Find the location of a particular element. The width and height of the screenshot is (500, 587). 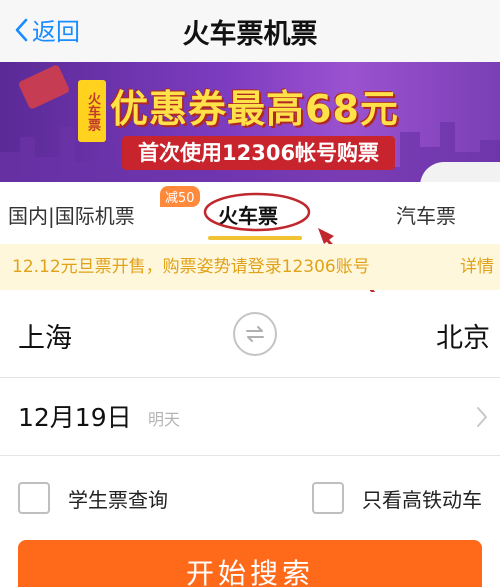

tab-bus: 汽车票 is located at coordinates (426, 214).